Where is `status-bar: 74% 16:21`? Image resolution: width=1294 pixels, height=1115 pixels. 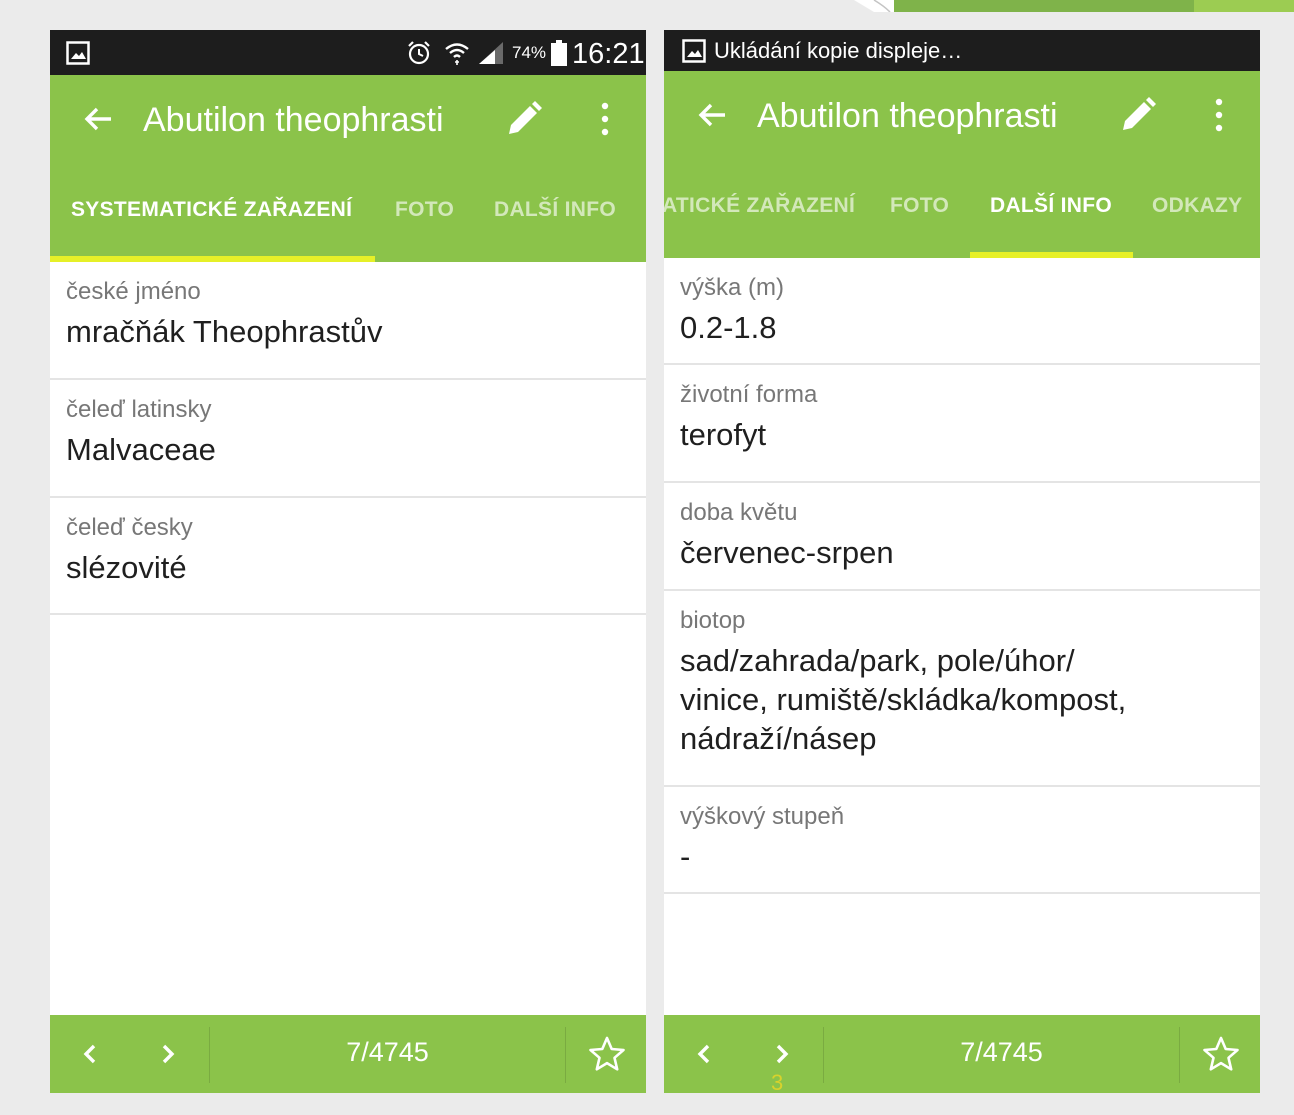
status-bar: 74% 16:21 is located at coordinates (348, 52).